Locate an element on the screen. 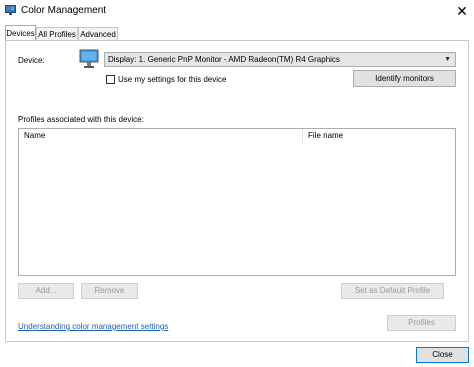 This screenshot has height=367, width=474. monitor-icon is located at coordinates (89, 58).